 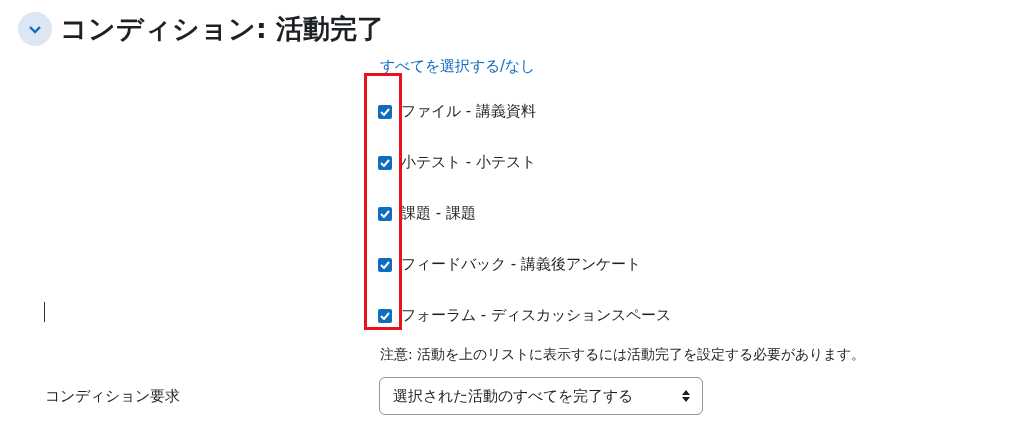 I want to click on sort-icon, so click(x=686, y=396).